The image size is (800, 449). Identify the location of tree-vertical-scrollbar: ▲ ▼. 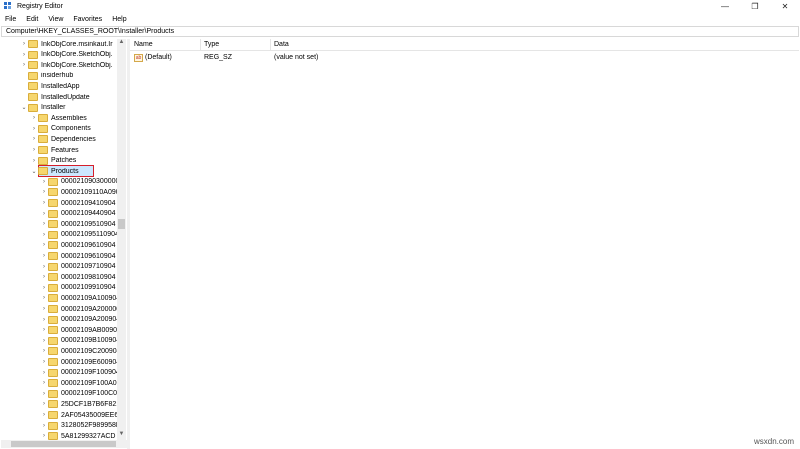
(121, 239).